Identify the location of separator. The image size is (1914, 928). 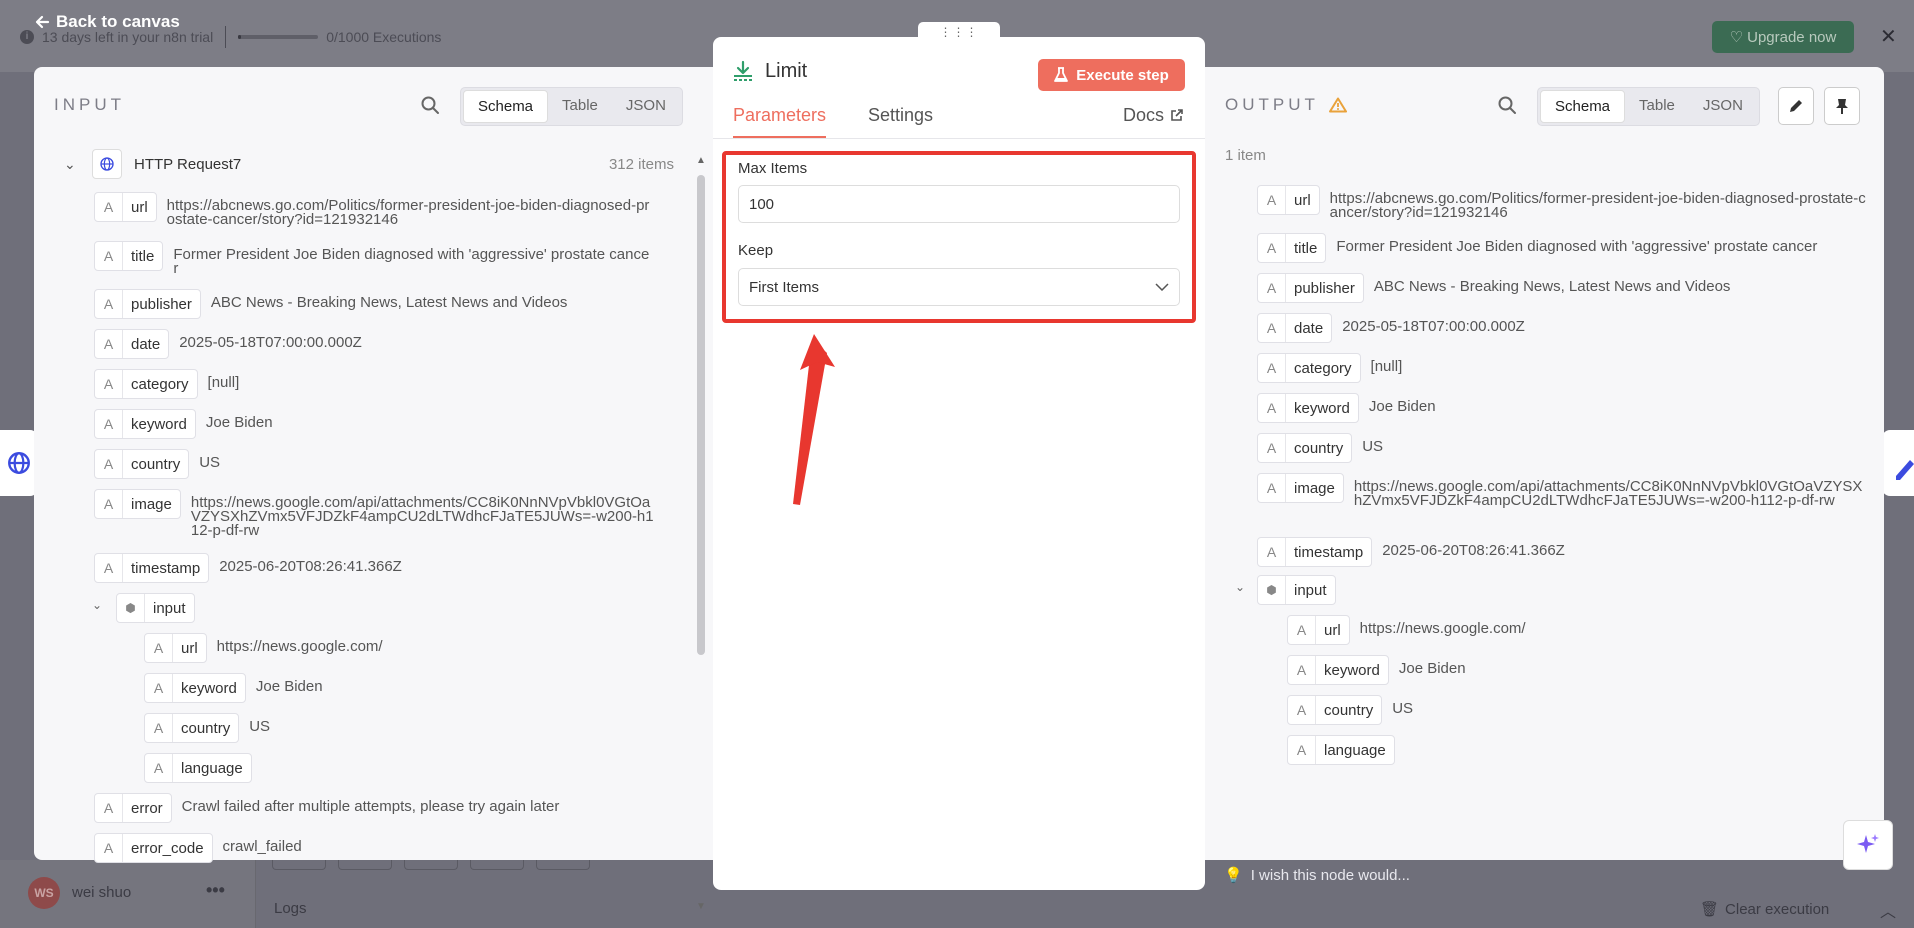
(226, 37).